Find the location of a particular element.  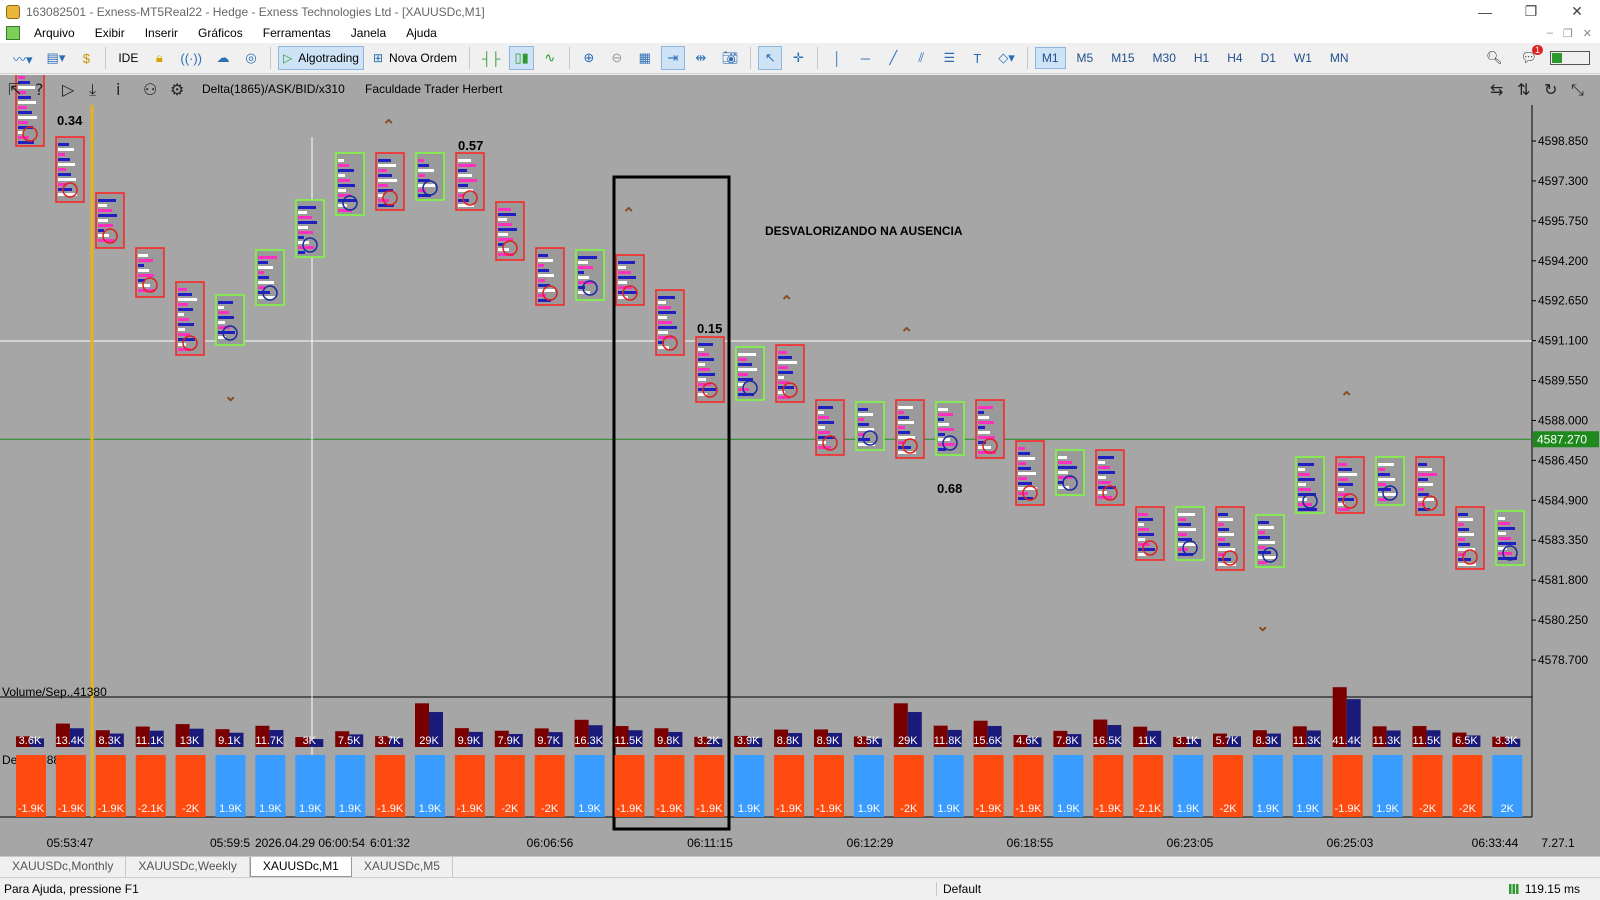

timeframe-m5: M5 is located at coordinates (1085, 58).